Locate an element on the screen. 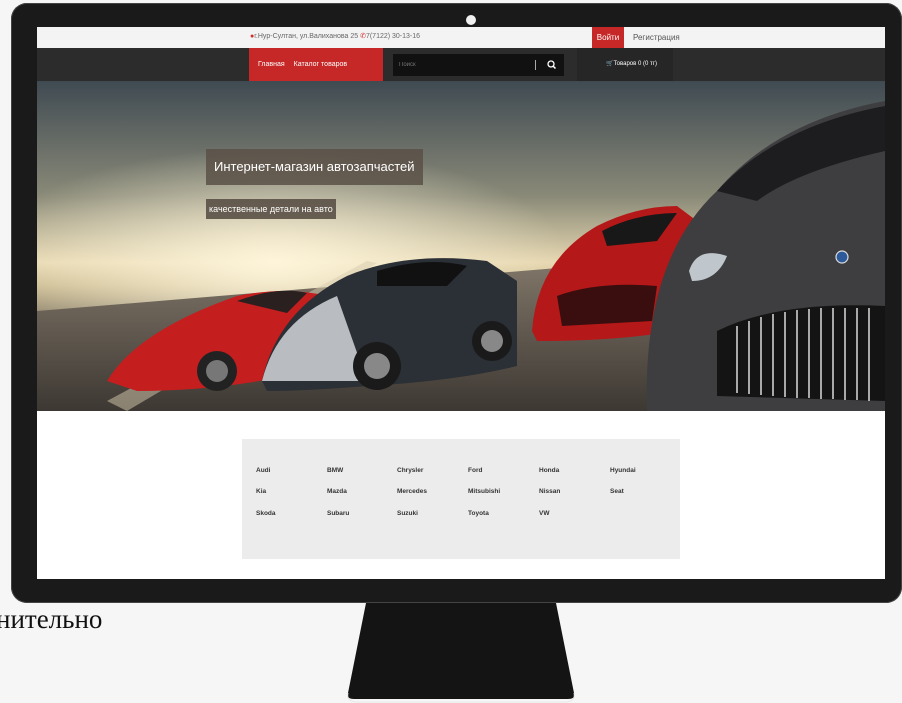  brand-link-nissan: Nissan is located at coordinates (549, 491).